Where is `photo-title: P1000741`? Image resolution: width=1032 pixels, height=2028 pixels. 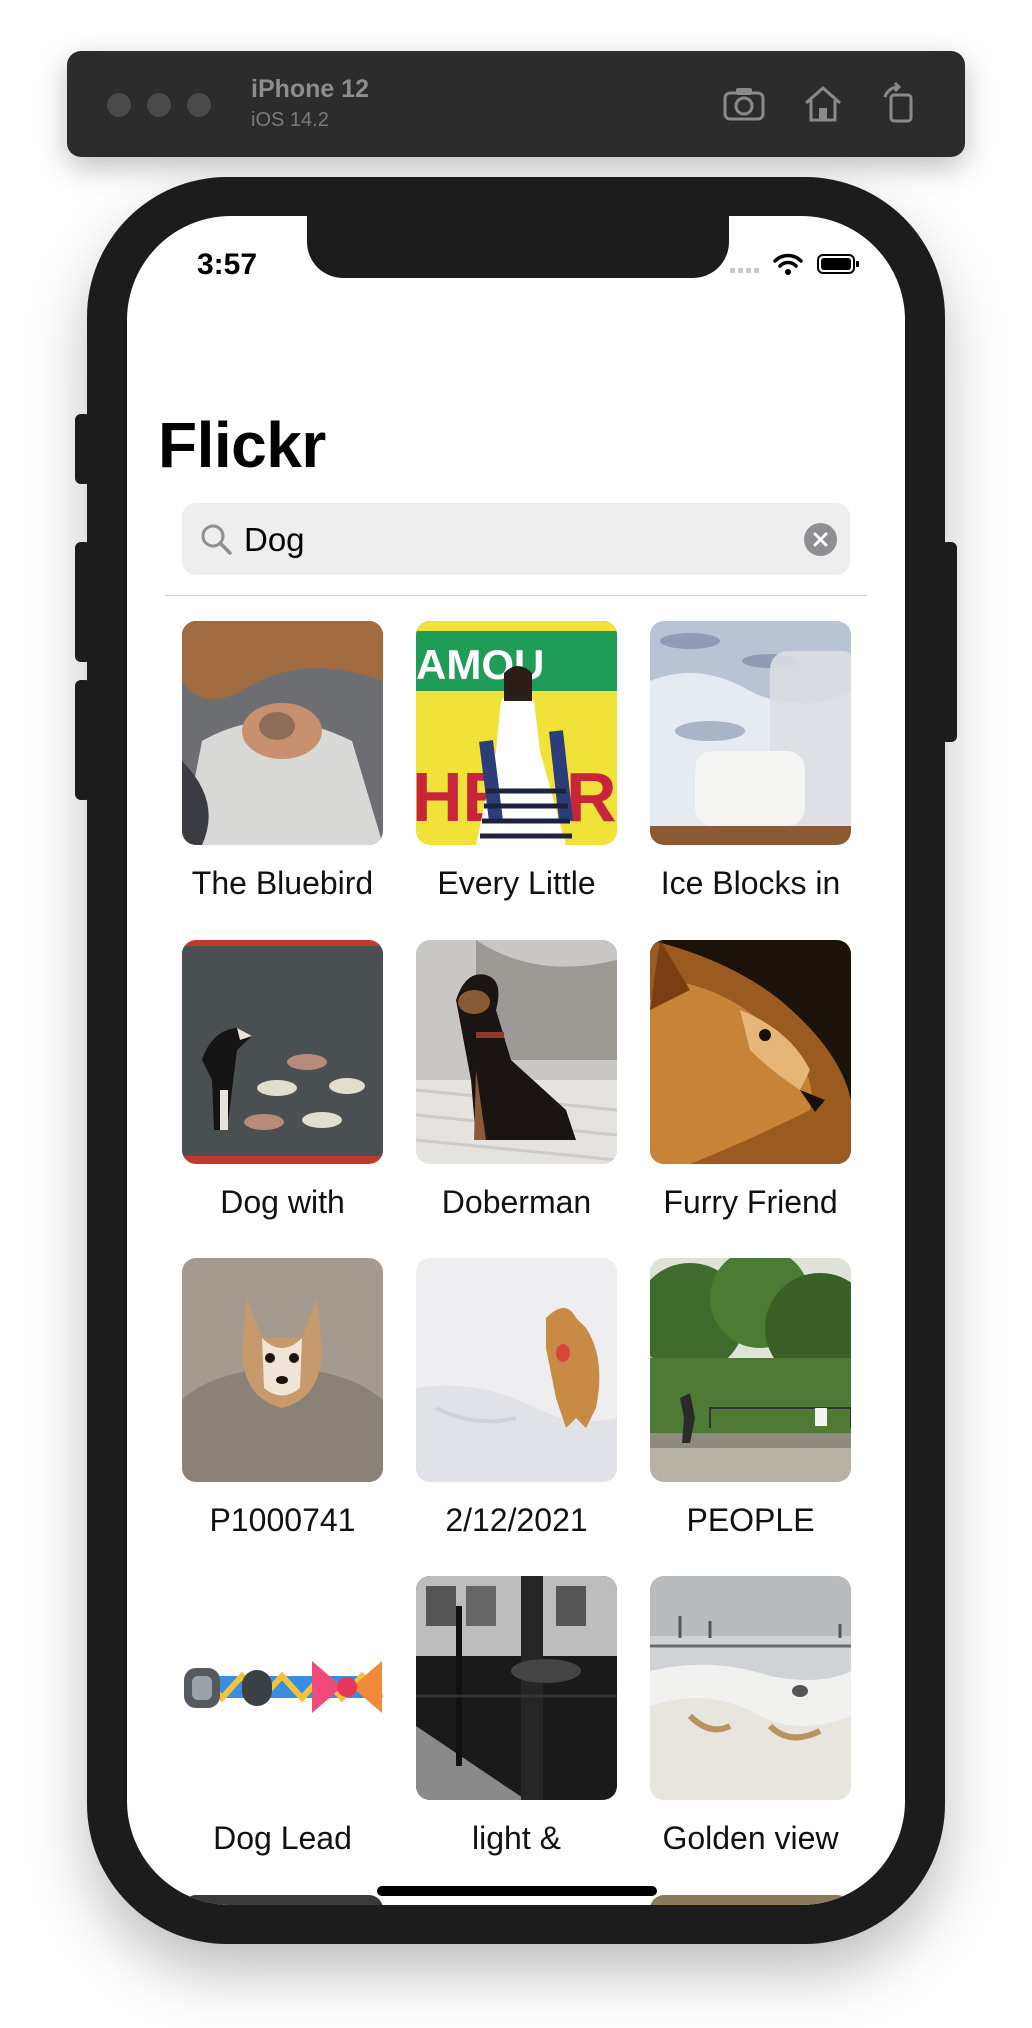 photo-title: P1000741 is located at coordinates (282, 1520).